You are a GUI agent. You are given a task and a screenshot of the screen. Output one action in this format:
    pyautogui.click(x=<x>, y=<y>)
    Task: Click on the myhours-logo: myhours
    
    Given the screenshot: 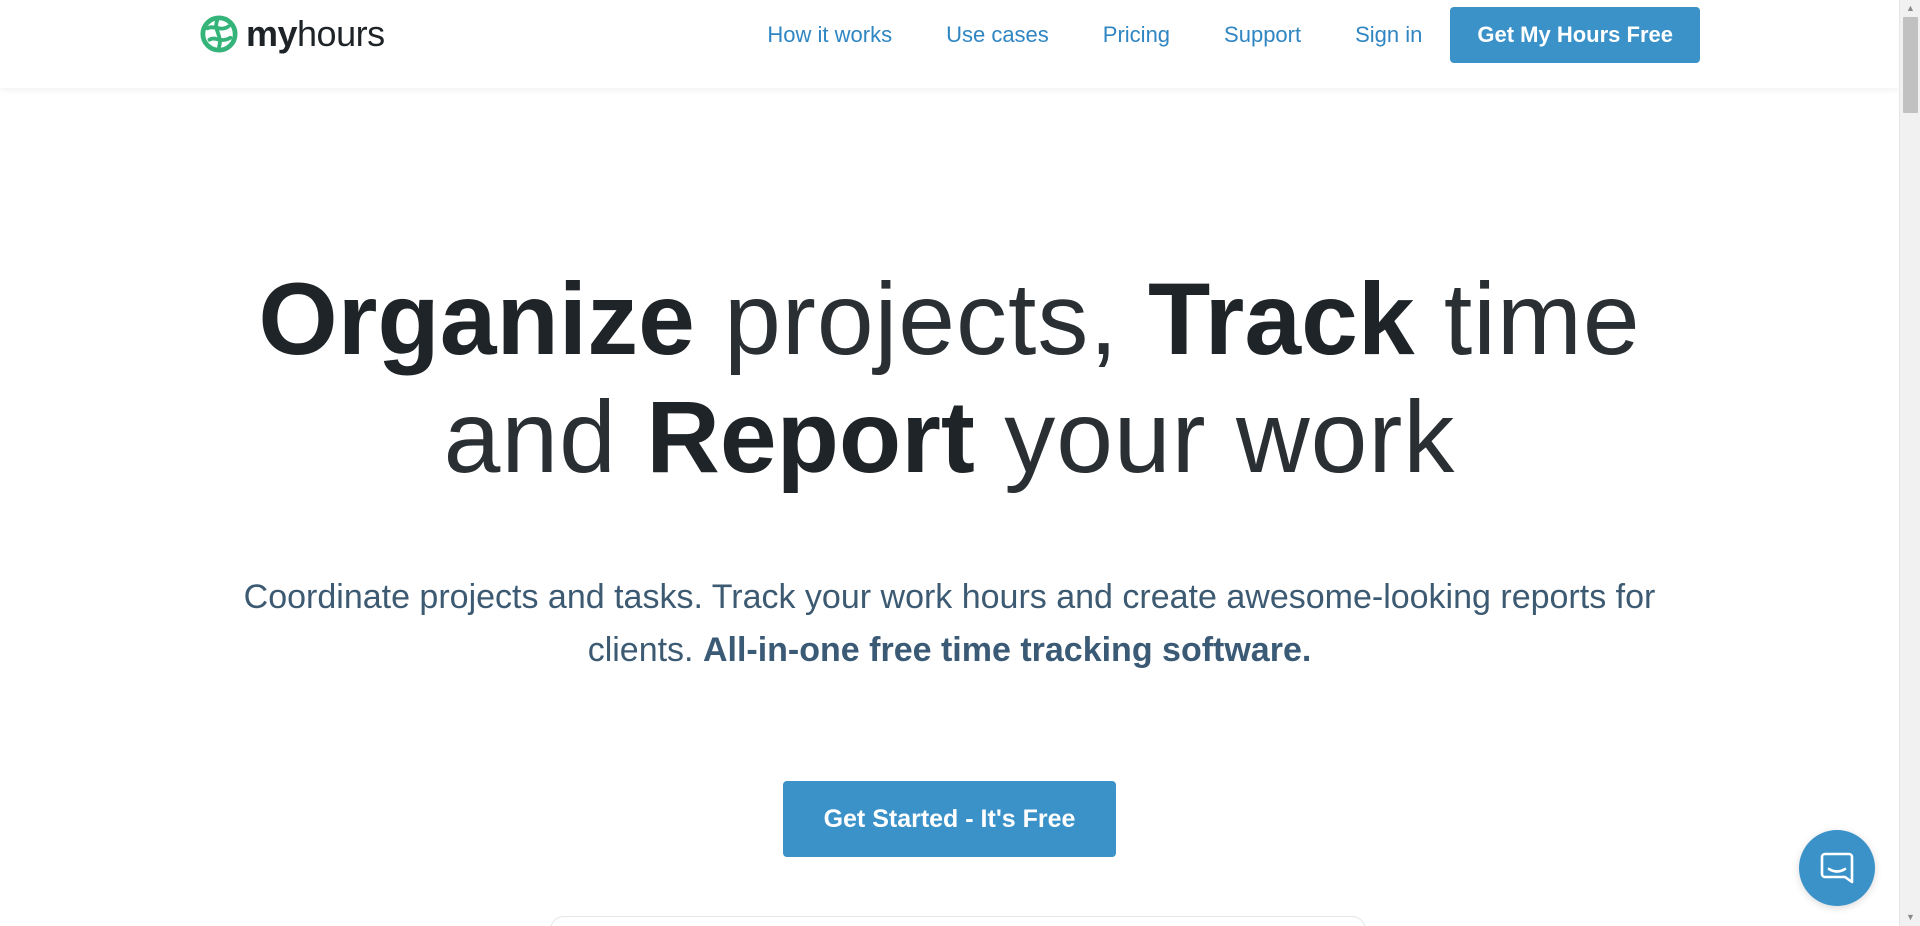 What is the action you would take?
    pyautogui.click(x=292, y=34)
    